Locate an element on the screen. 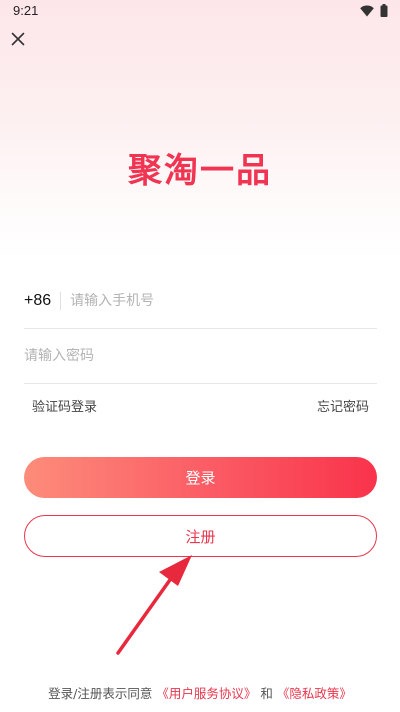 Image resolution: width=400 pixels, height=712 pixels. link-row: 验证码登录 忘记密码 is located at coordinates (200, 405).